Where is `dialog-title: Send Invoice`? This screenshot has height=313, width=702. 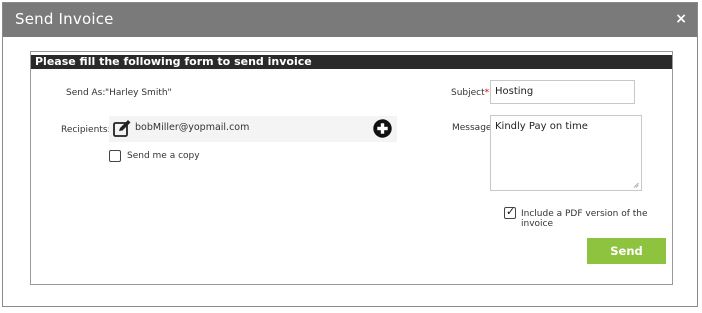
dialog-title: Send Invoice is located at coordinates (64, 19).